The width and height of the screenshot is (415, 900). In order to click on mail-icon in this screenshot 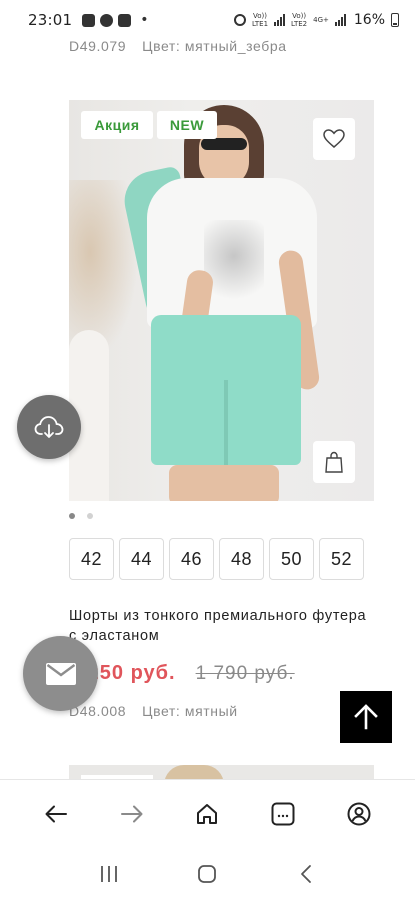, I will do `click(60, 673)`.